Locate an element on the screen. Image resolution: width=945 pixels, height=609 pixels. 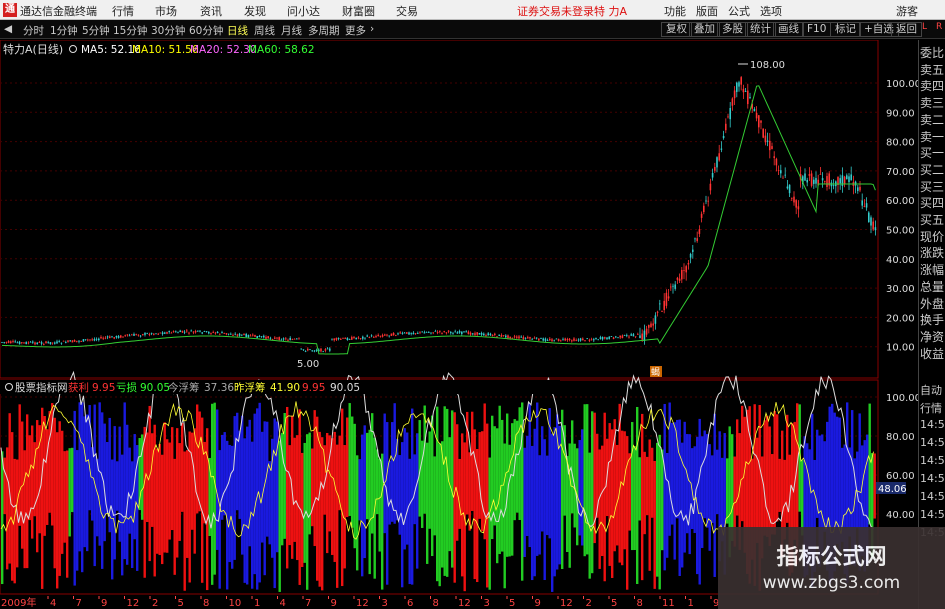
menu-formula: 公式 is located at coordinates (739, 11).